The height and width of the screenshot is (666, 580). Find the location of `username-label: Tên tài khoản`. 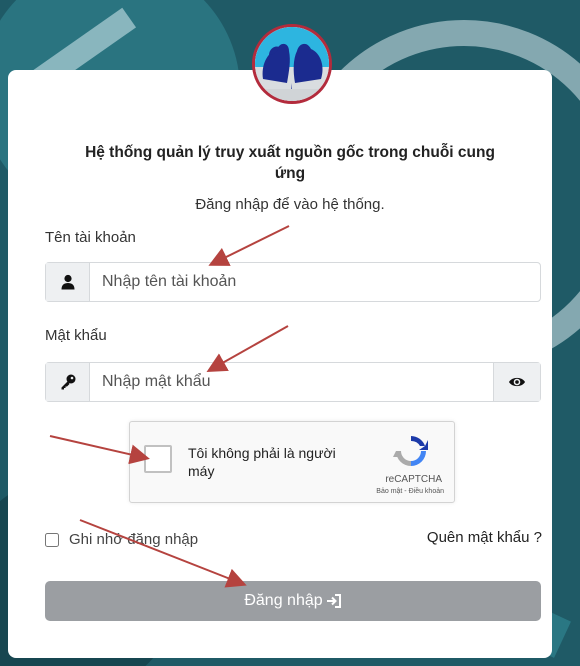

username-label: Tên tài khoản is located at coordinates (90, 237).